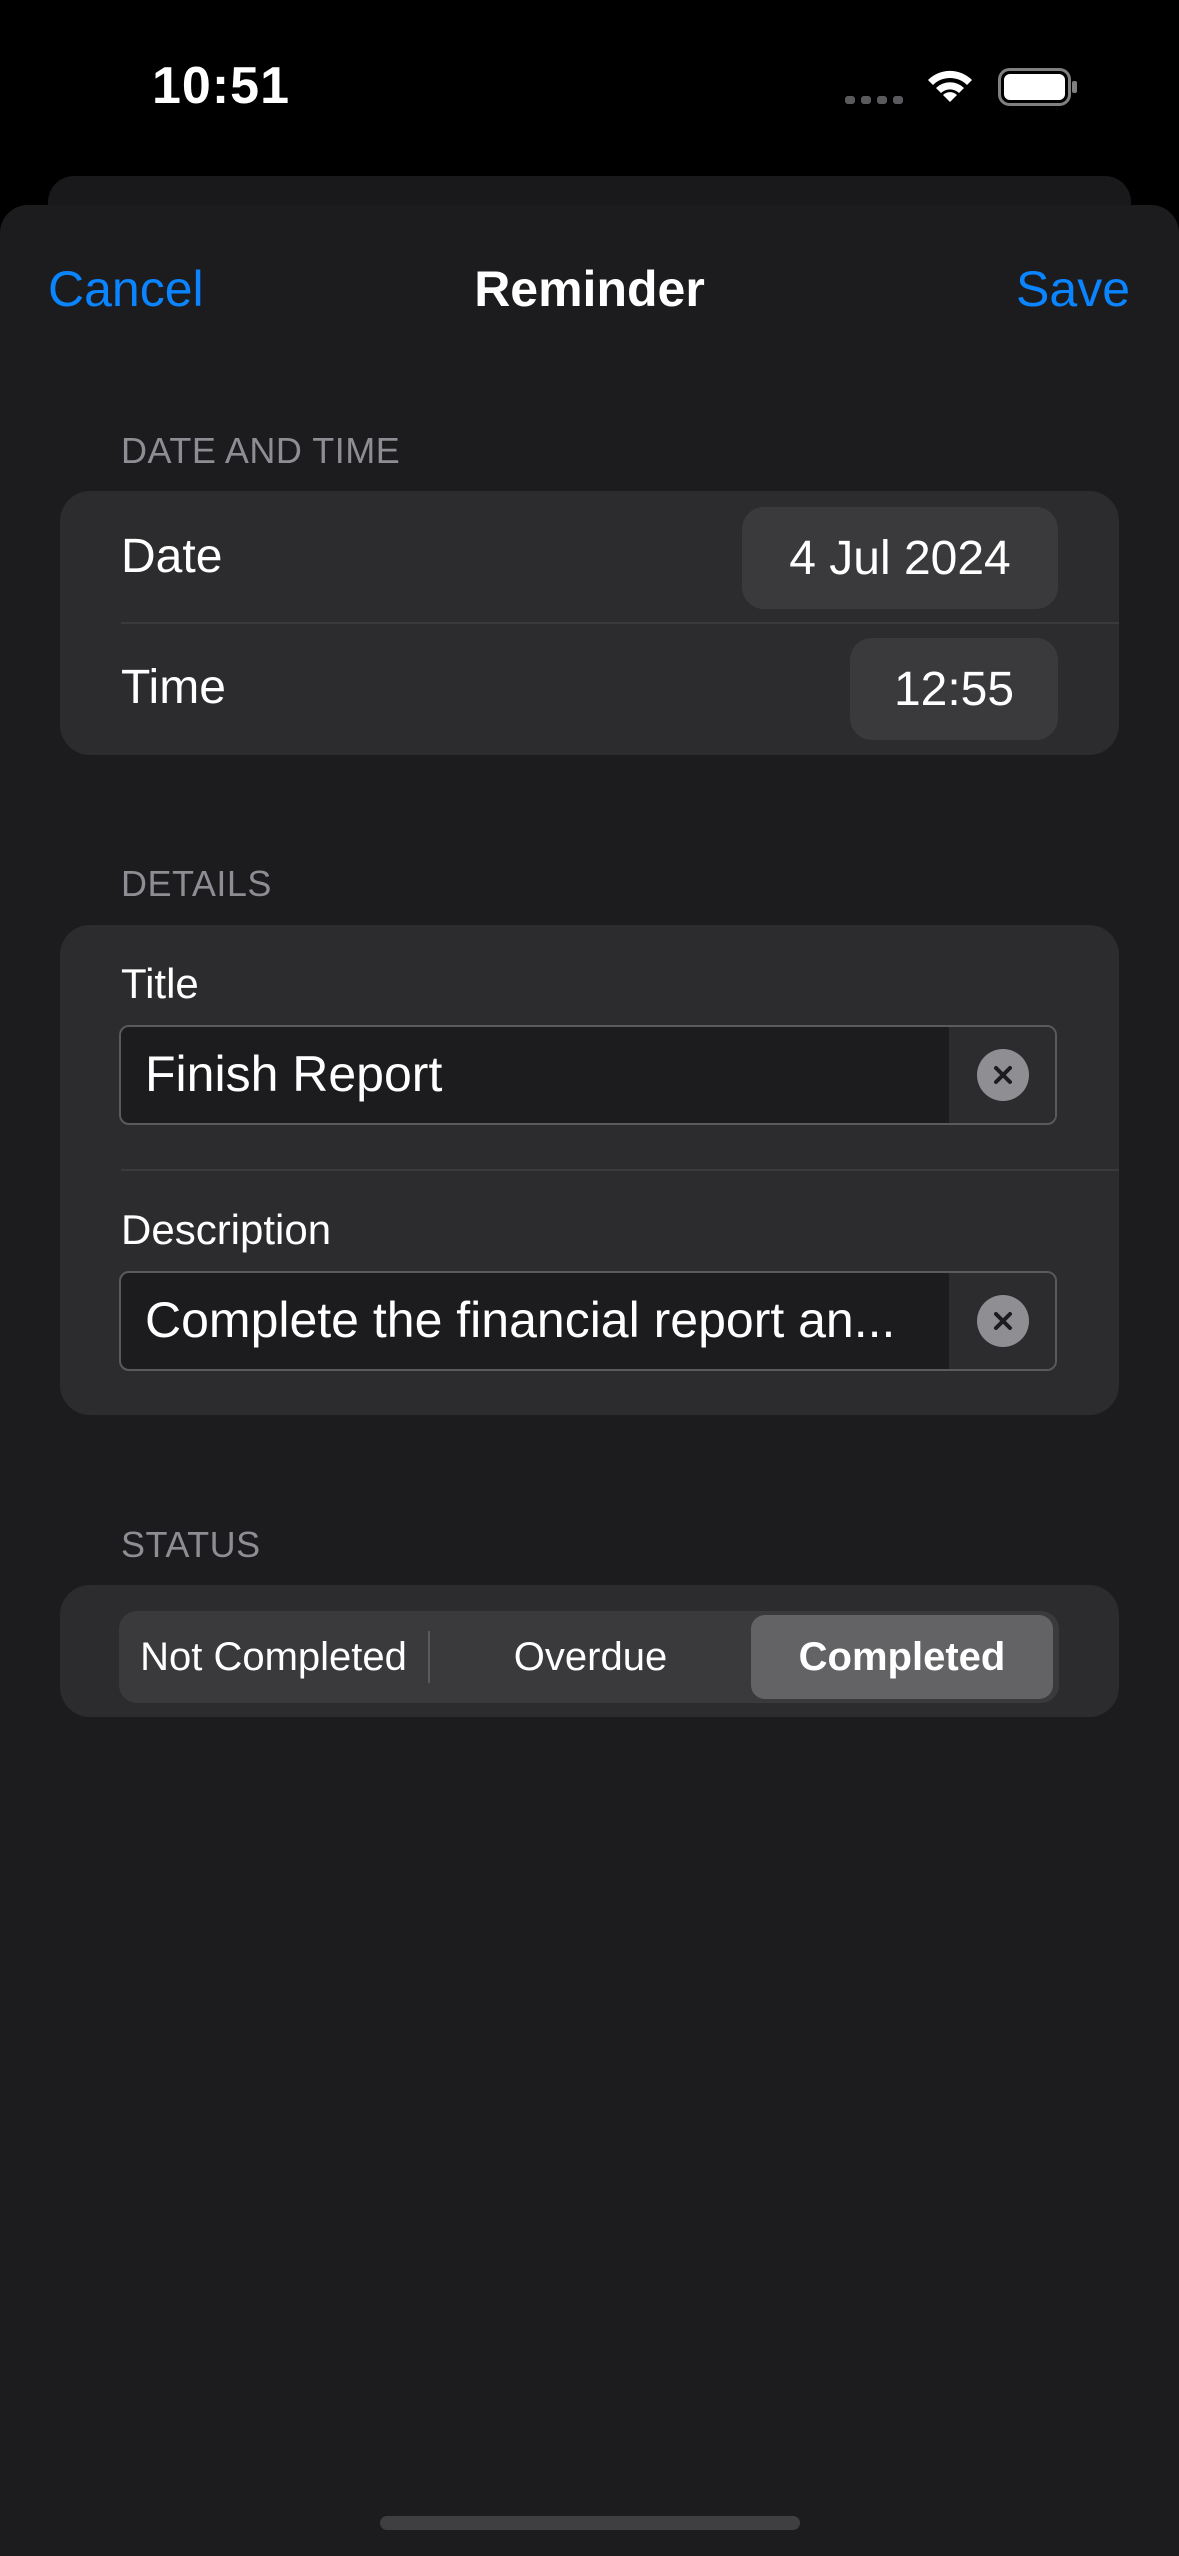 The width and height of the screenshot is (1179, 2556). I want to click on title-clear-zone, so click(1002, 1075).